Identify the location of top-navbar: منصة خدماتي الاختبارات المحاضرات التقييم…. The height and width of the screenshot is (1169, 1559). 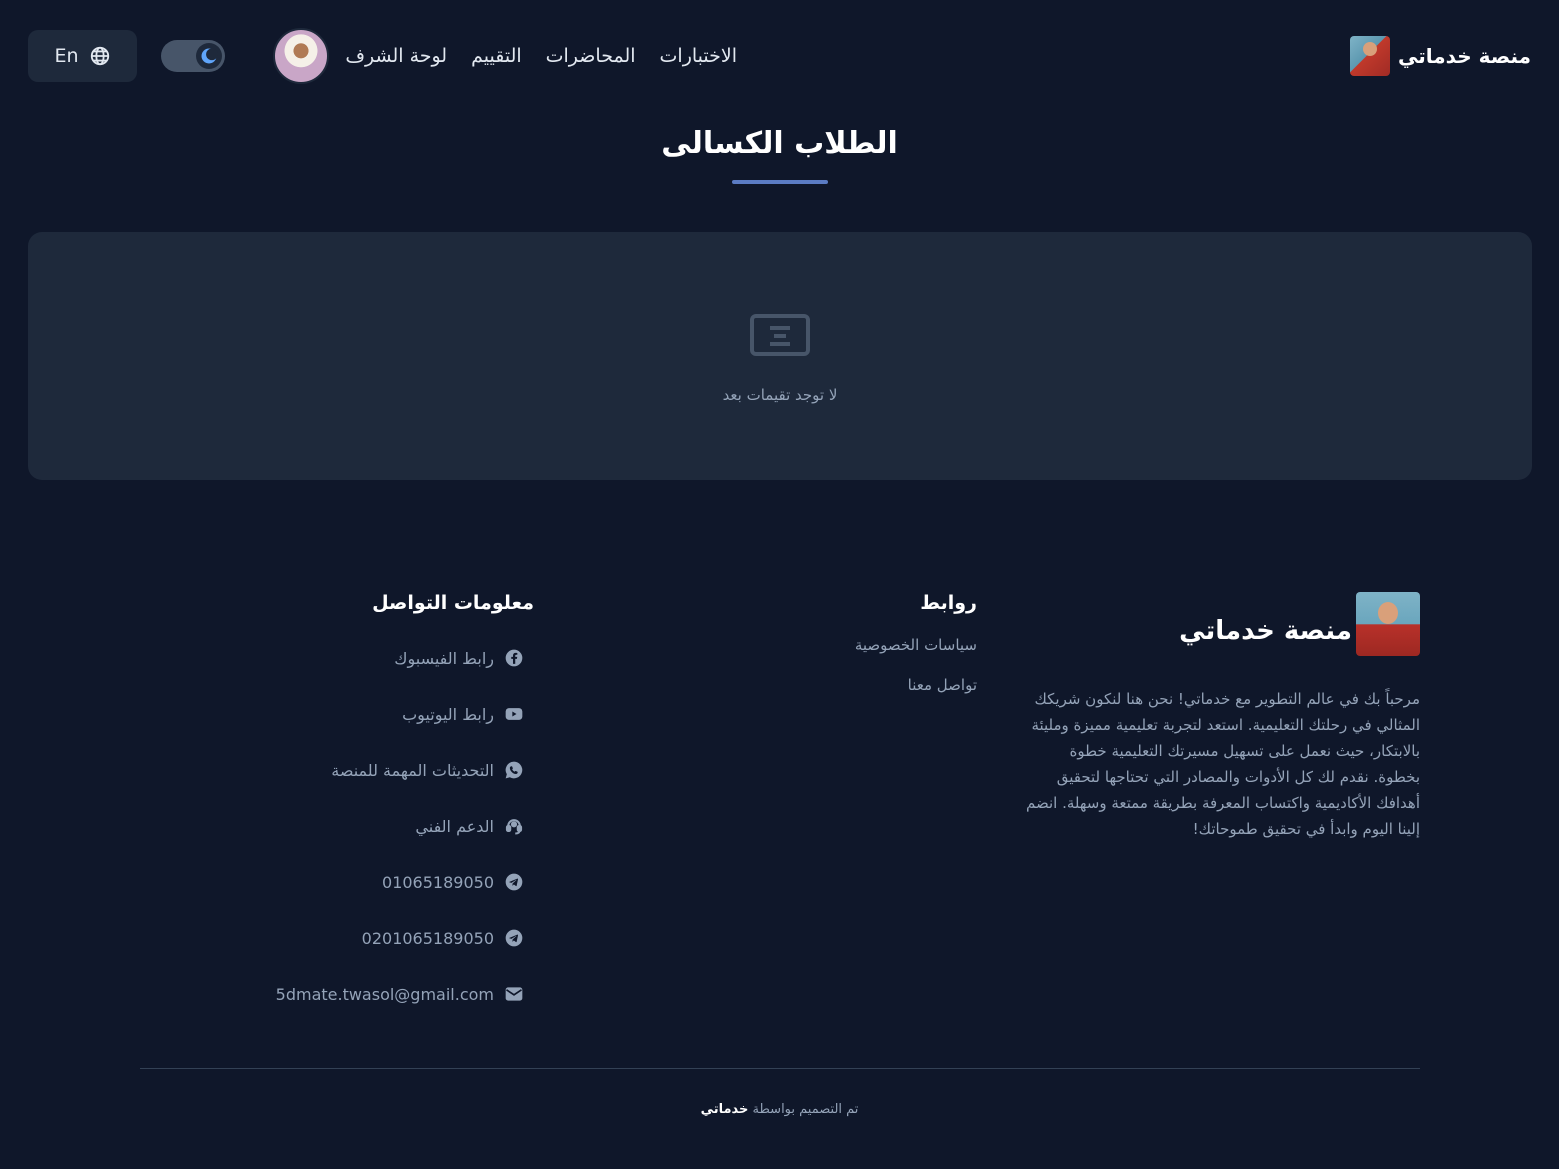
(779, 56).